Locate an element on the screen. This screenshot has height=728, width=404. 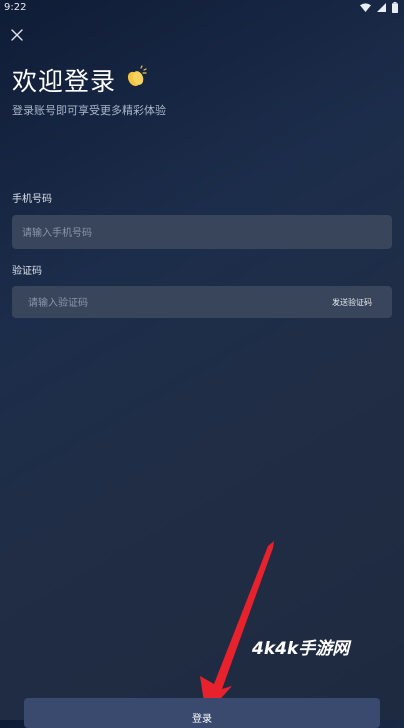
page-title: 欢迎登录 is located at coordinates (80, 80).